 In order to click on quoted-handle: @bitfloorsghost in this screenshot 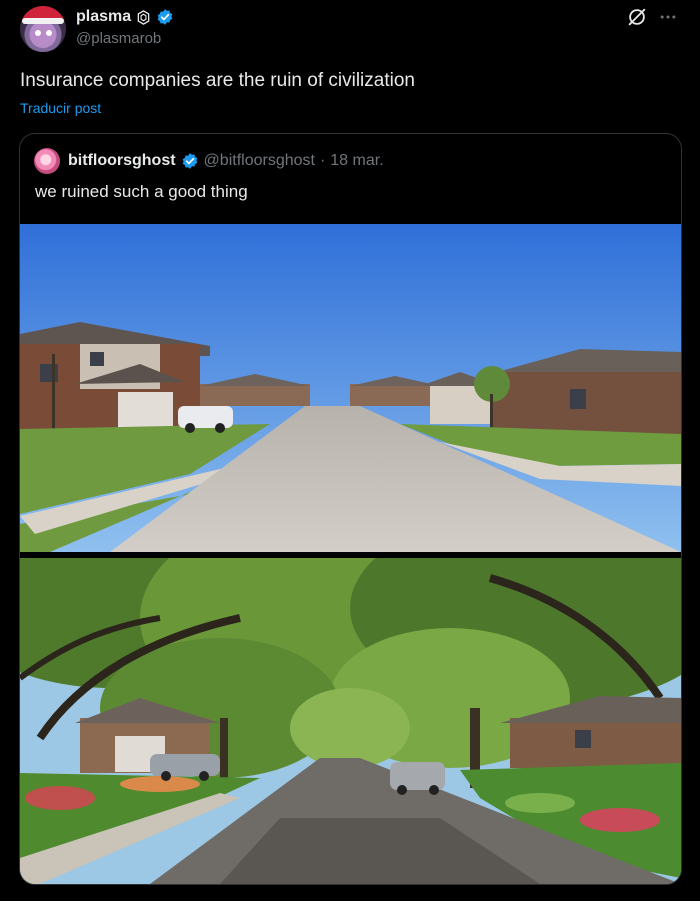, I will do `click(259, 160)`.